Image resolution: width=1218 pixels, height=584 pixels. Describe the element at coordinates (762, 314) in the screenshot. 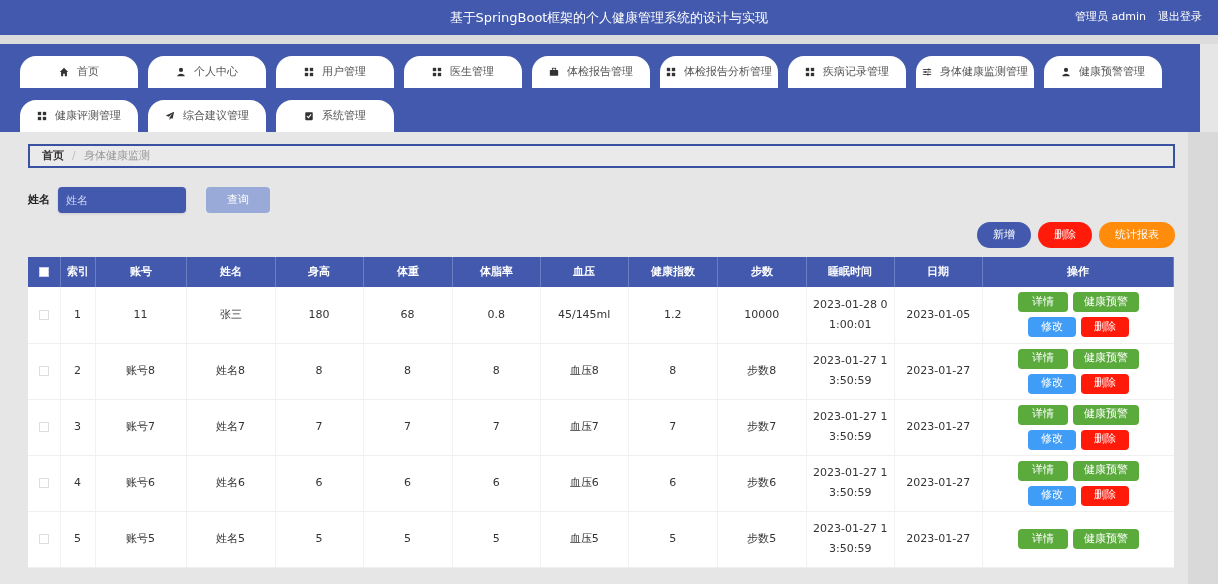

I see `table-cell: 10000` at that location.